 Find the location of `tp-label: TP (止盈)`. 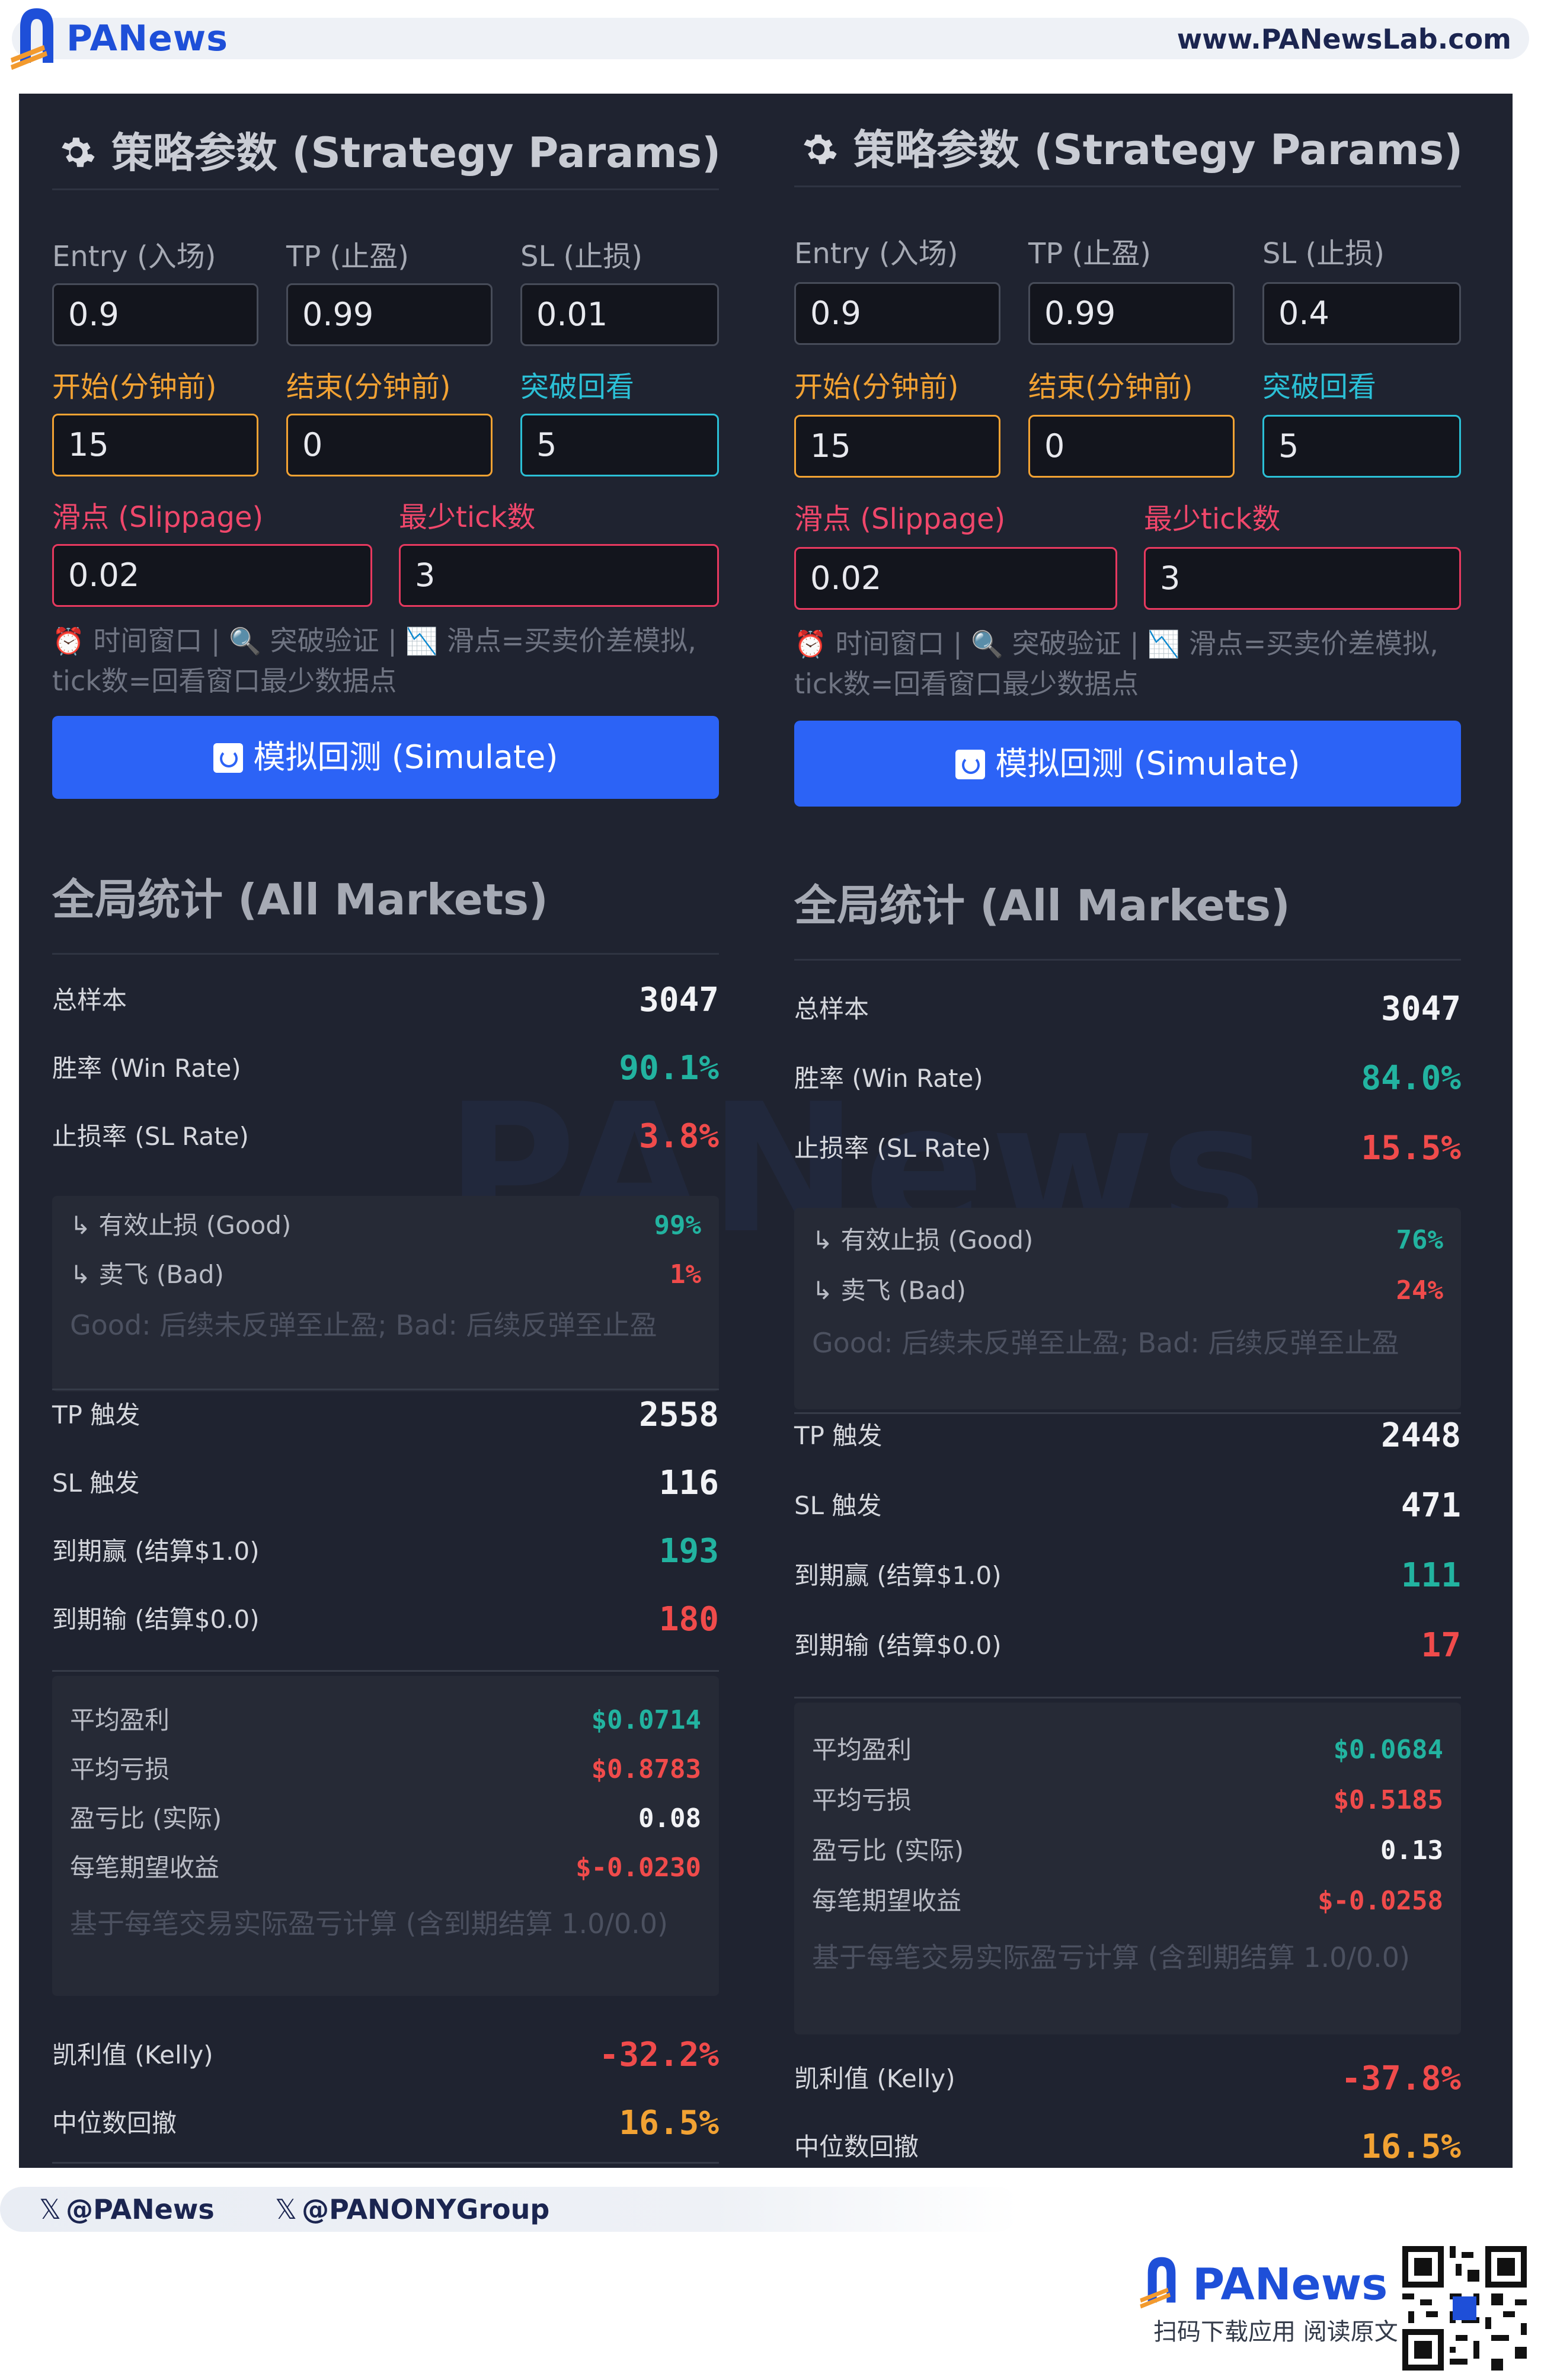

tp-label: TP (止盈) is located at coordinates (348, 256).